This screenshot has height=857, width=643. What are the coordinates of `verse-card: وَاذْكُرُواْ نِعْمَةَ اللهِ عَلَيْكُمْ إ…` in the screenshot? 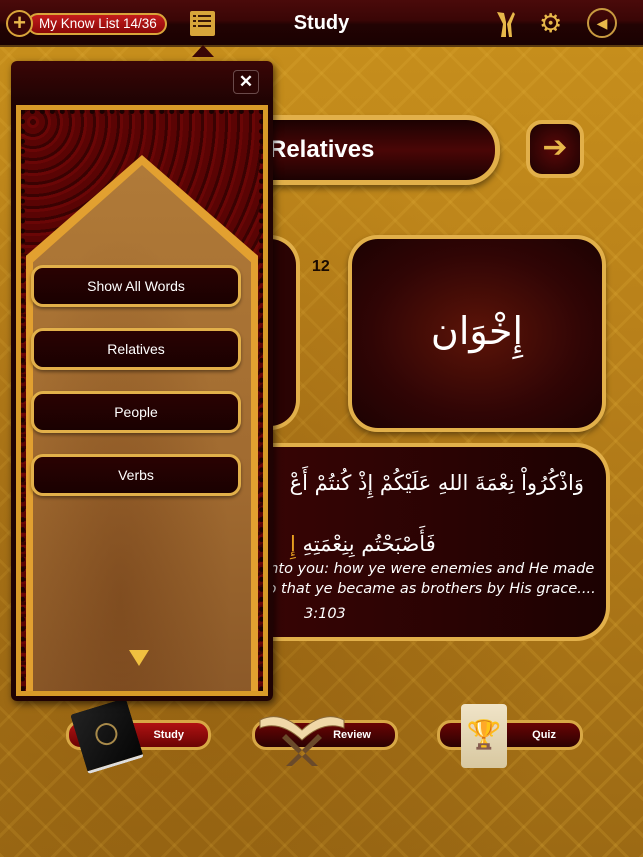 It's located at (415, 542).